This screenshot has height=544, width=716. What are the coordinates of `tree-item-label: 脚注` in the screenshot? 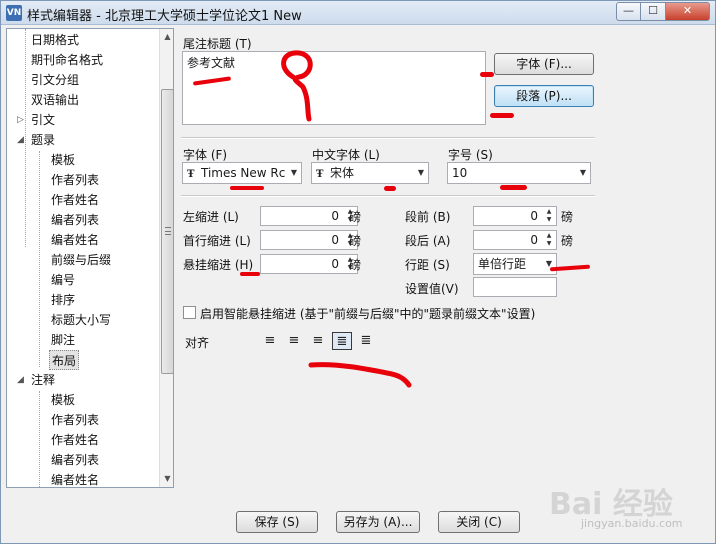 It's located at (63, 340).